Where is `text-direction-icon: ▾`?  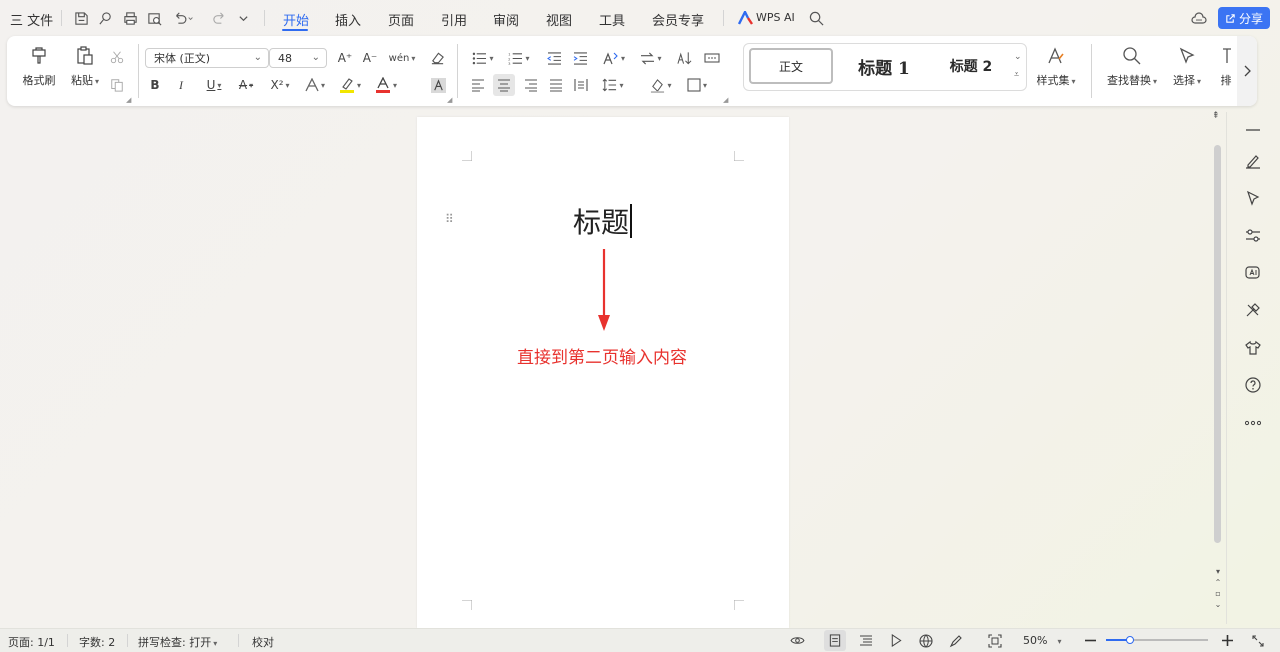
text-direction-icon: ▾ is located at coordinates (651, 58).